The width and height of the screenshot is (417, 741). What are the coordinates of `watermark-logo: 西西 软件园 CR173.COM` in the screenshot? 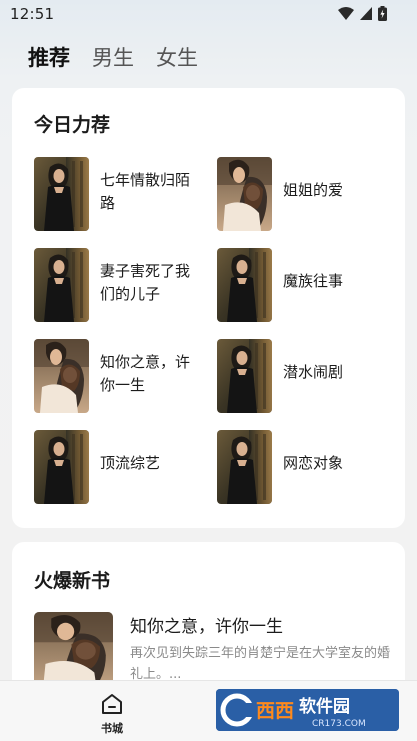 It's located at (307, 710).